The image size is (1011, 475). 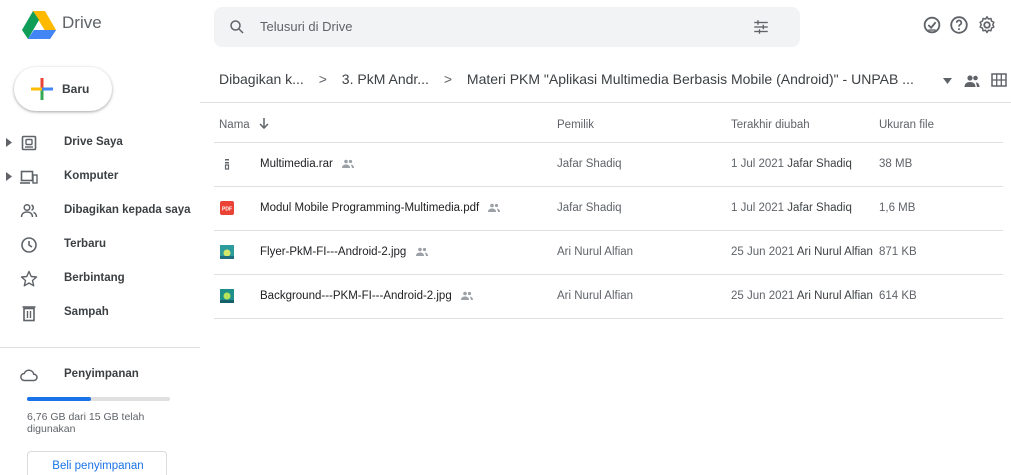 What do you see at coordinates (333, 252) in the screenshot?
I see `file-name-text: Flyer-PkM-FI---Android-2.jpg` at bounding box center [333, 252].